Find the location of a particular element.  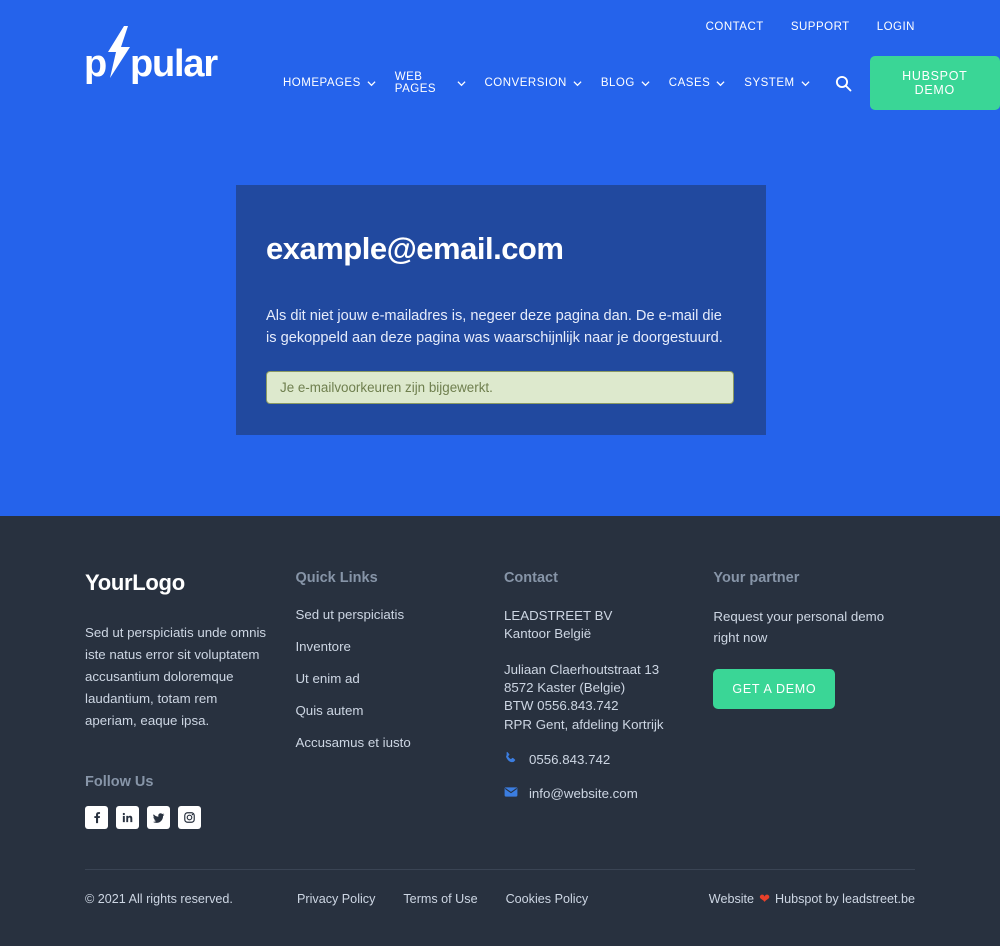

nav-item-cases: CASES is located at coordinates (697, 83).